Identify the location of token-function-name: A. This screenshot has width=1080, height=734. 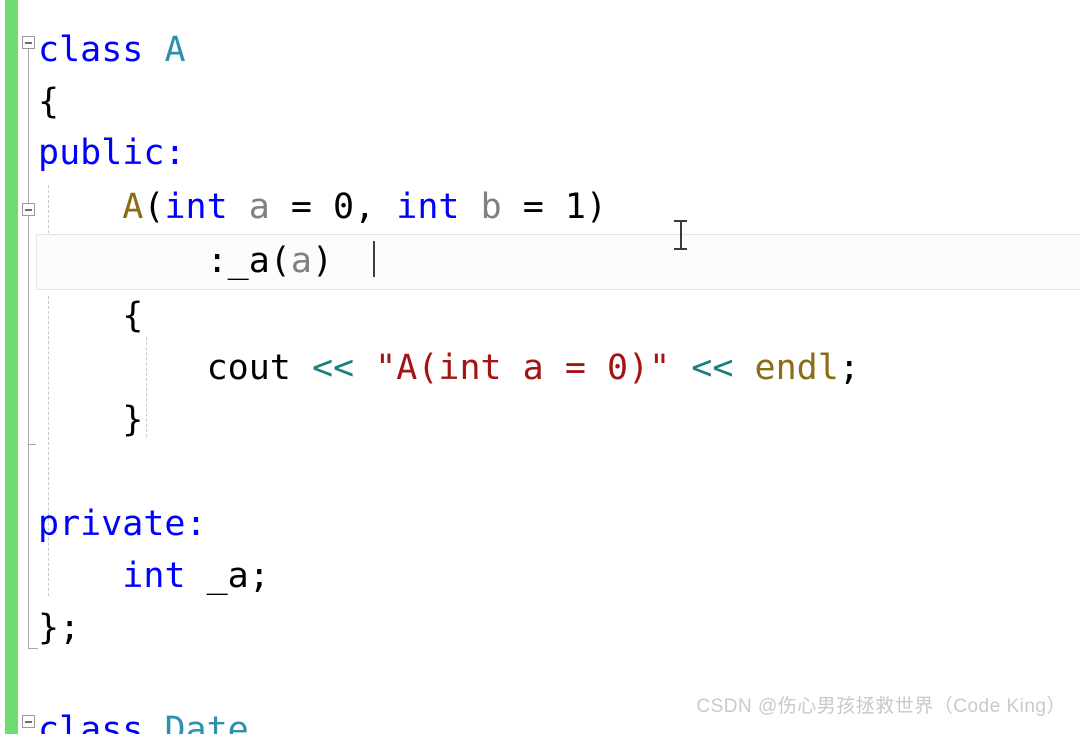
(133, 207).